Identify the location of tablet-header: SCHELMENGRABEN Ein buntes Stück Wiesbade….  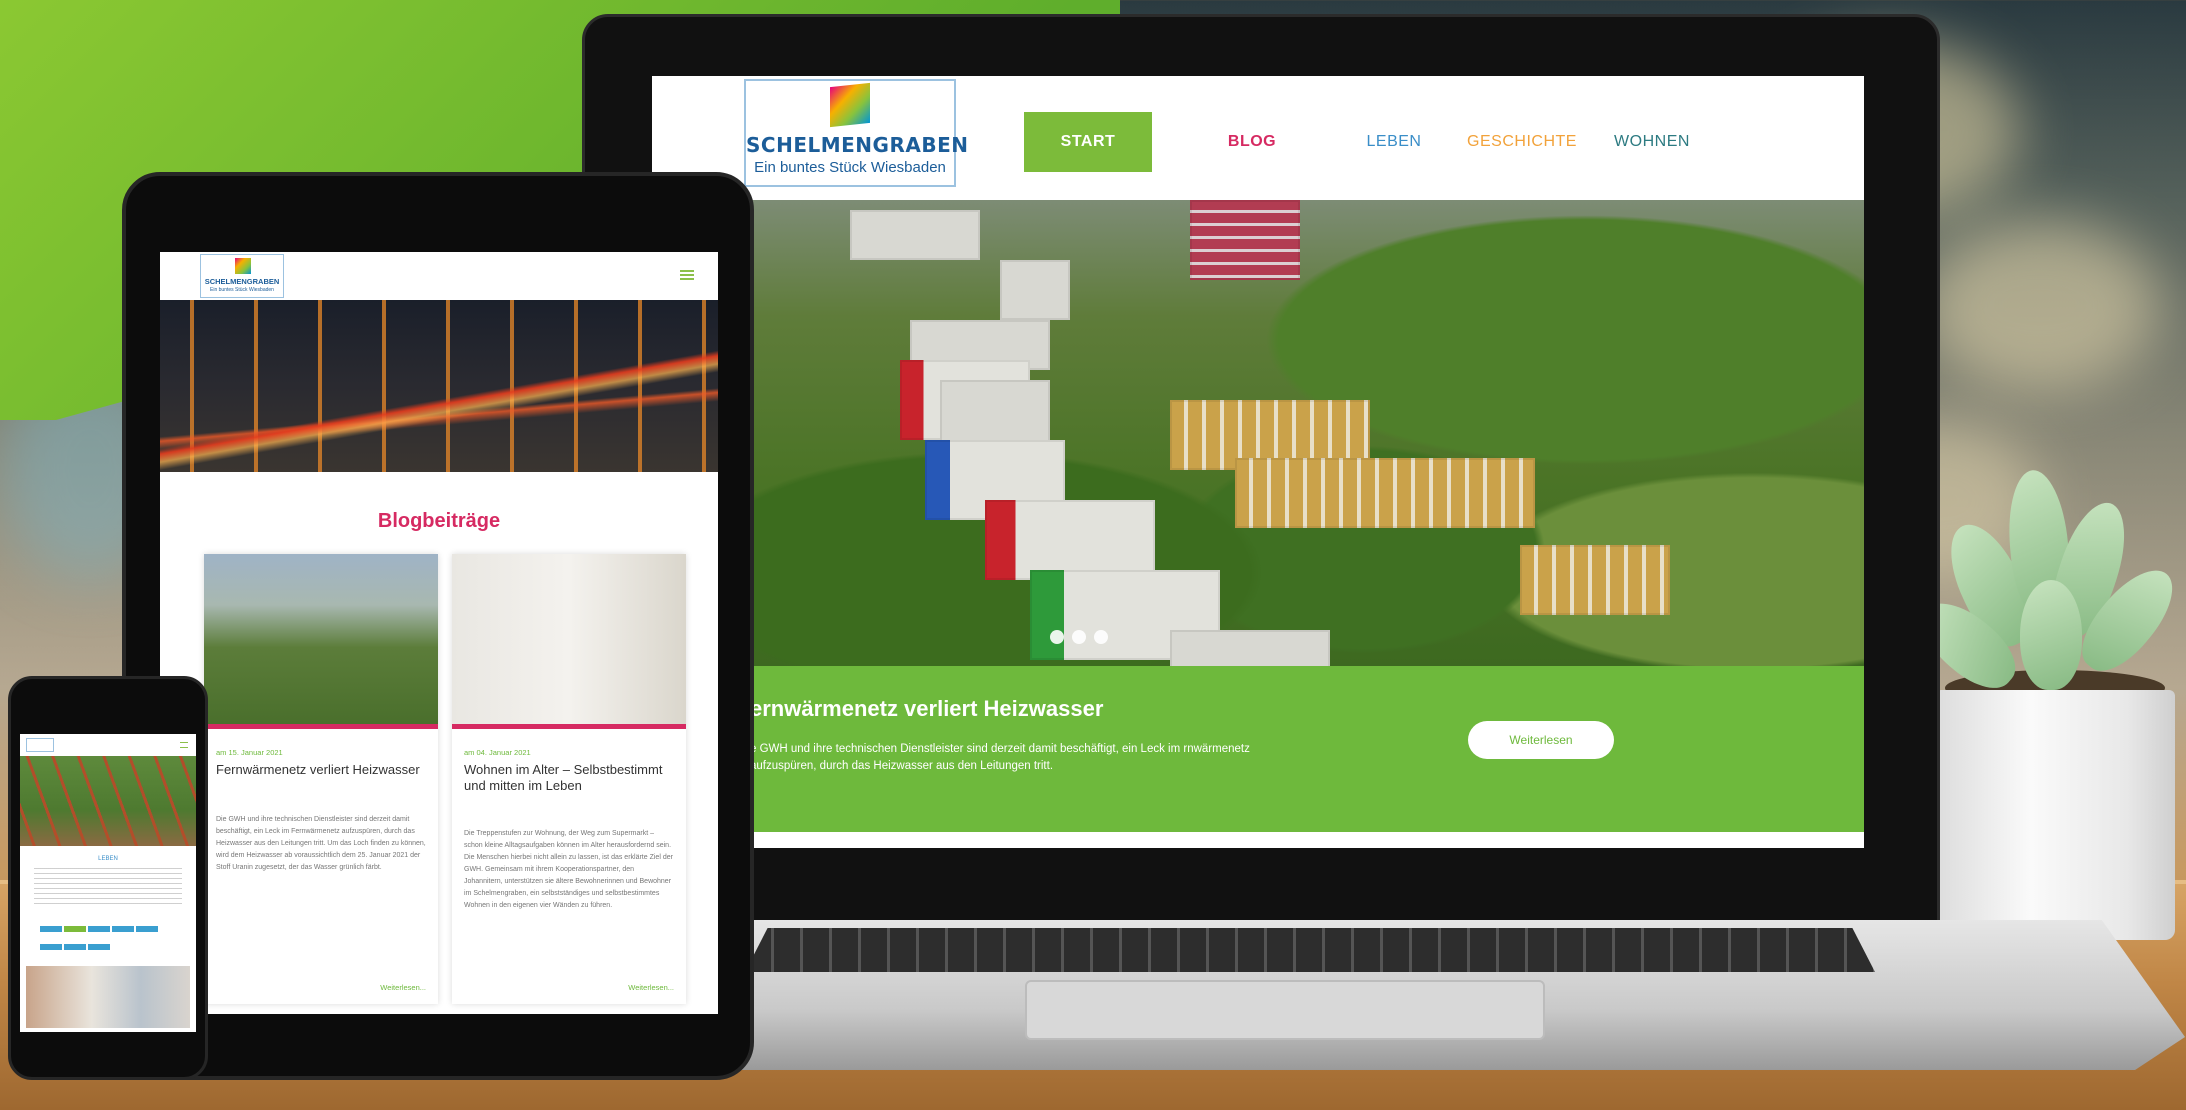
(439, 276).